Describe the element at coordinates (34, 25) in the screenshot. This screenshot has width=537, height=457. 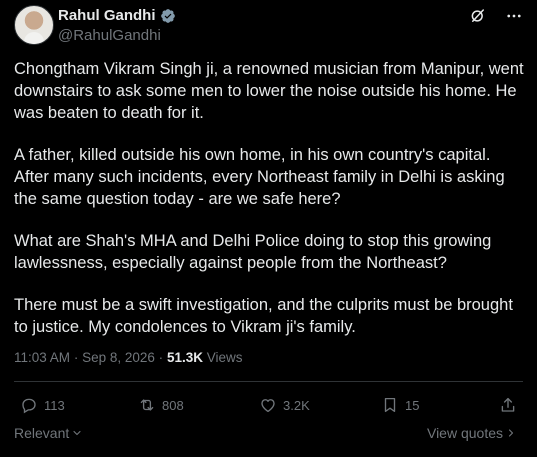
I see `avatar` at that location.